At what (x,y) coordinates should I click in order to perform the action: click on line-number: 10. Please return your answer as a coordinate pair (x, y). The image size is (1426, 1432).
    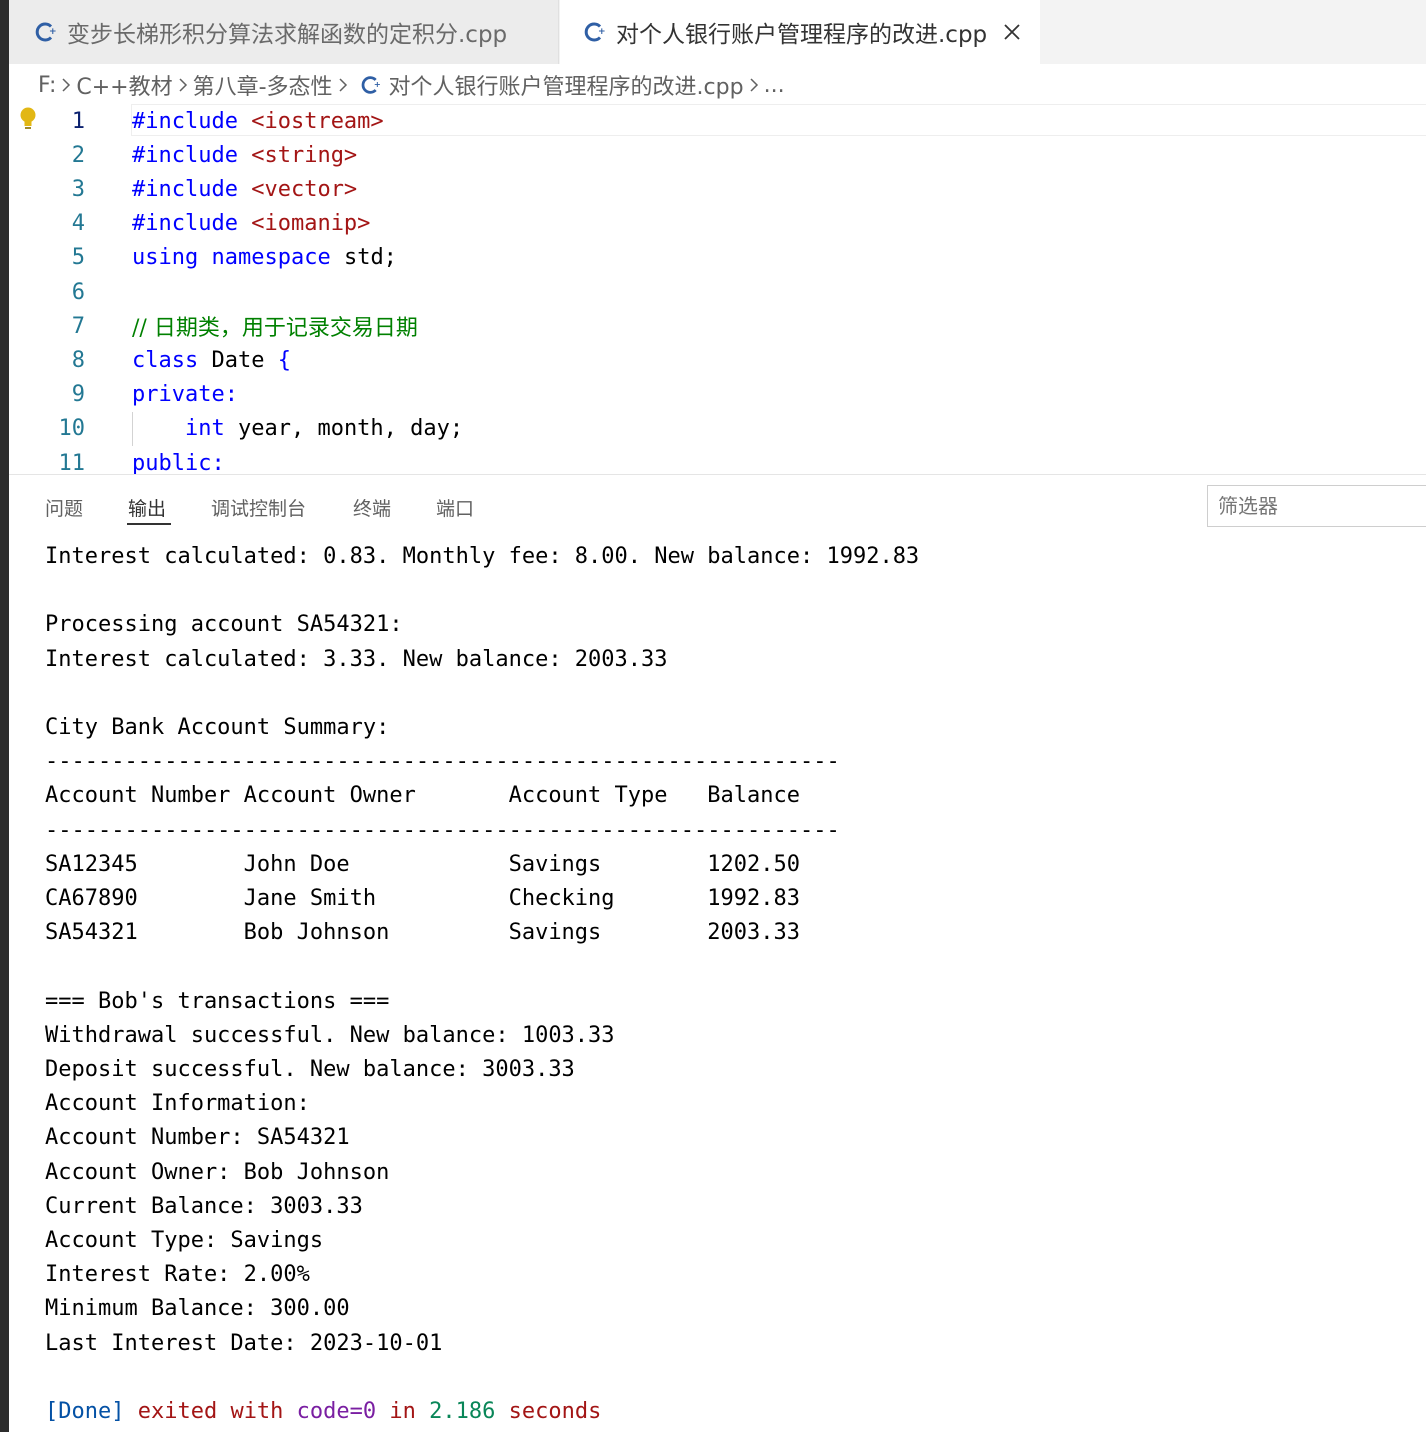
    Looking at the image, I should click on (72, 429).